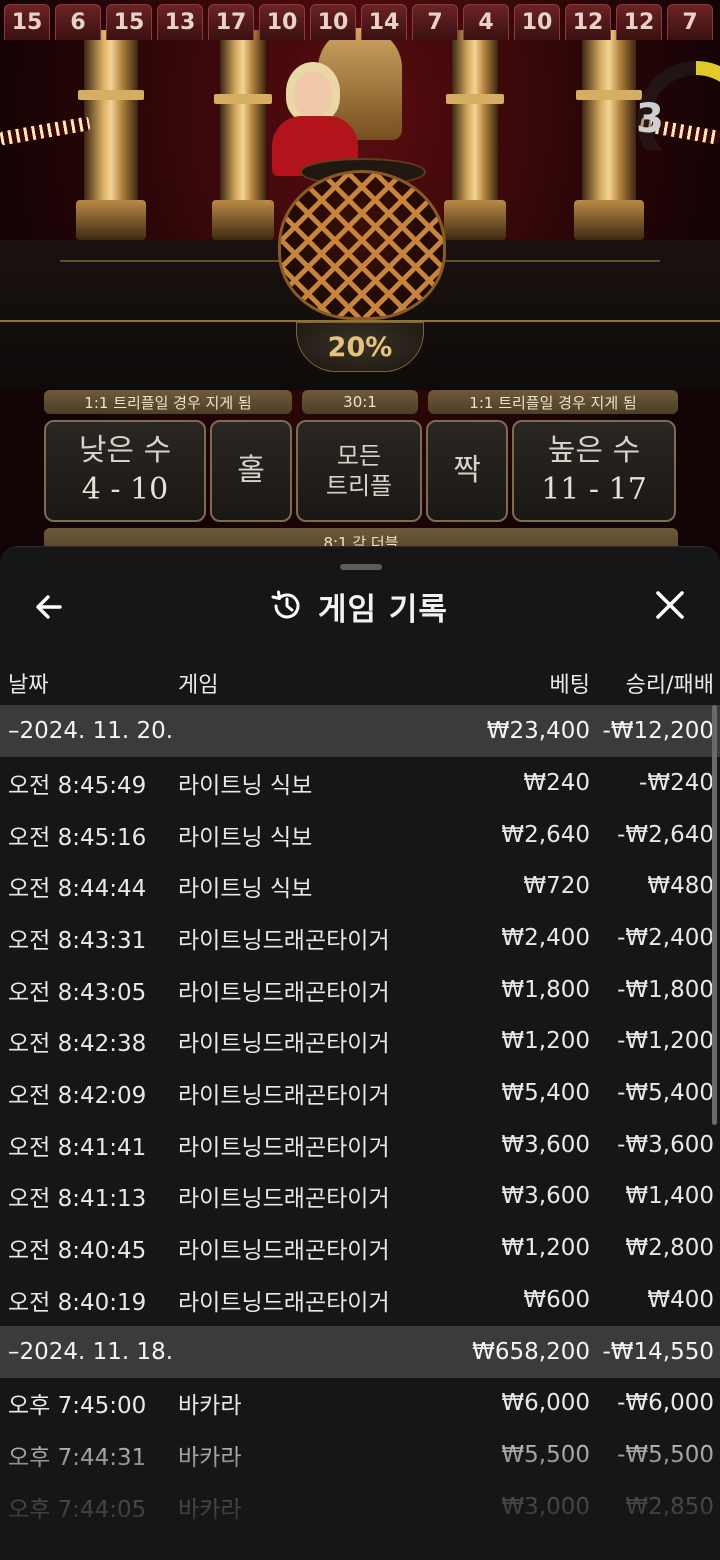 Image resolution: width=720 pixels, height=1560 pixels. I want to click on row-time: 오전 8:45:49, so click(77, 785).